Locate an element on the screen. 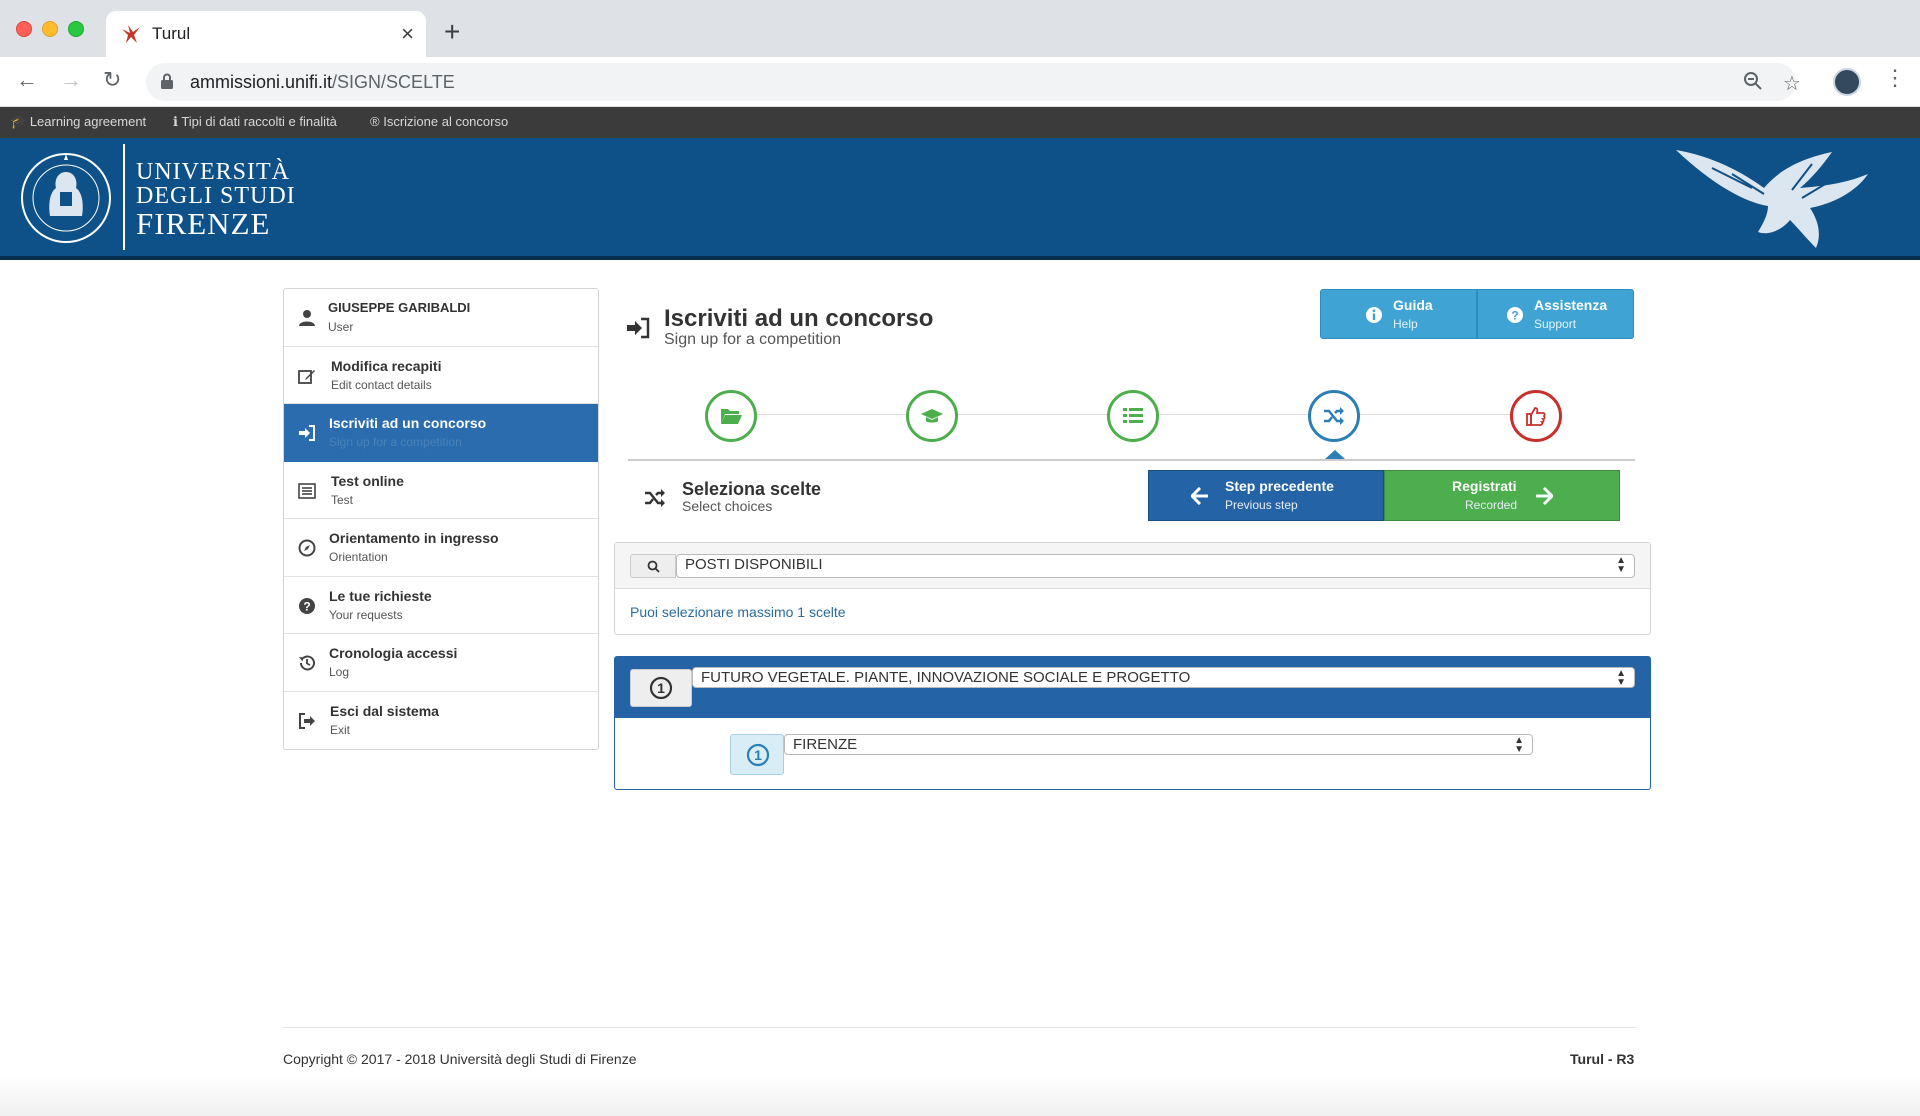  steps-baseline is located at coordinates (1131, 460).